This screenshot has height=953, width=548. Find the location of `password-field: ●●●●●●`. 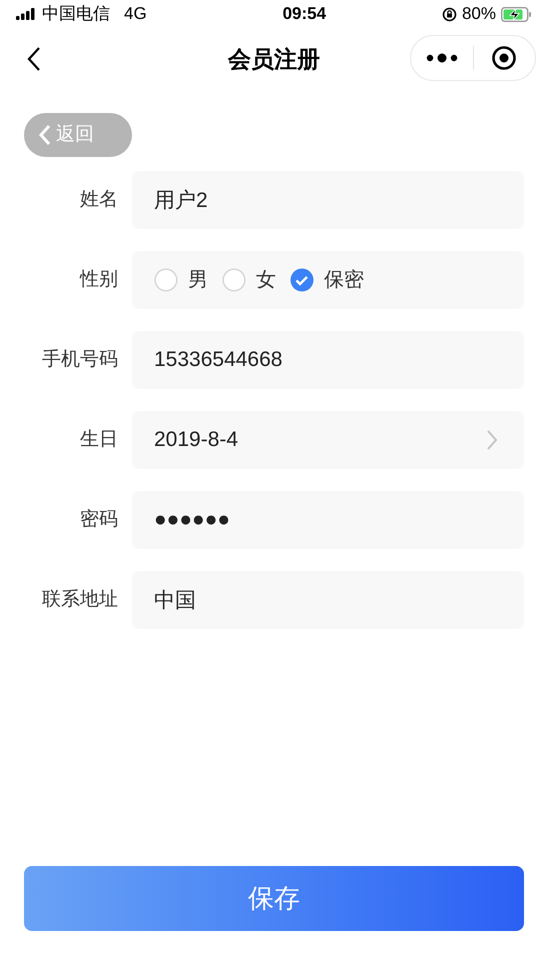

password-field: ●●●●●● is located at coordinates (328, 520).